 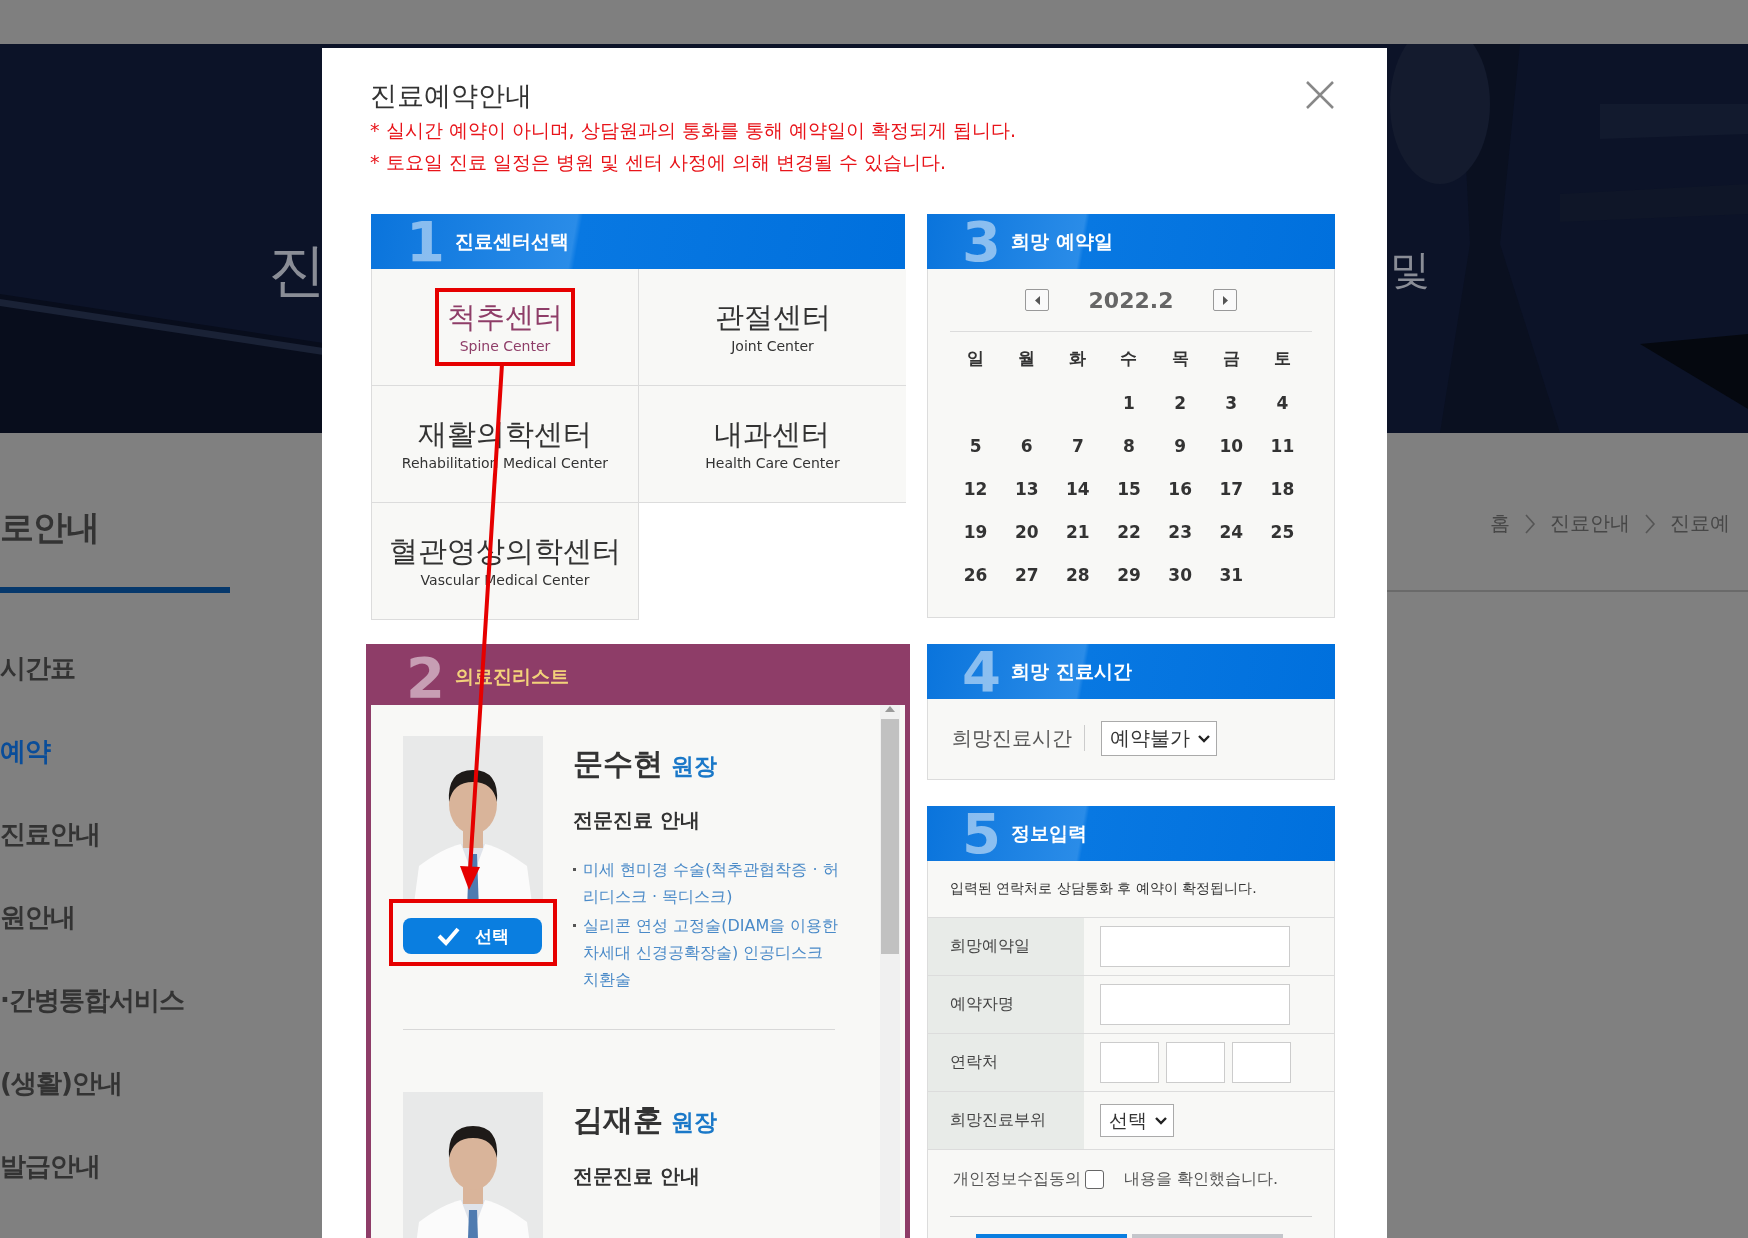 What do you see at coordinates (1159, 738) in the screenshot?
I see `select-field: 예약불가` at bounding box center [1159, 738].